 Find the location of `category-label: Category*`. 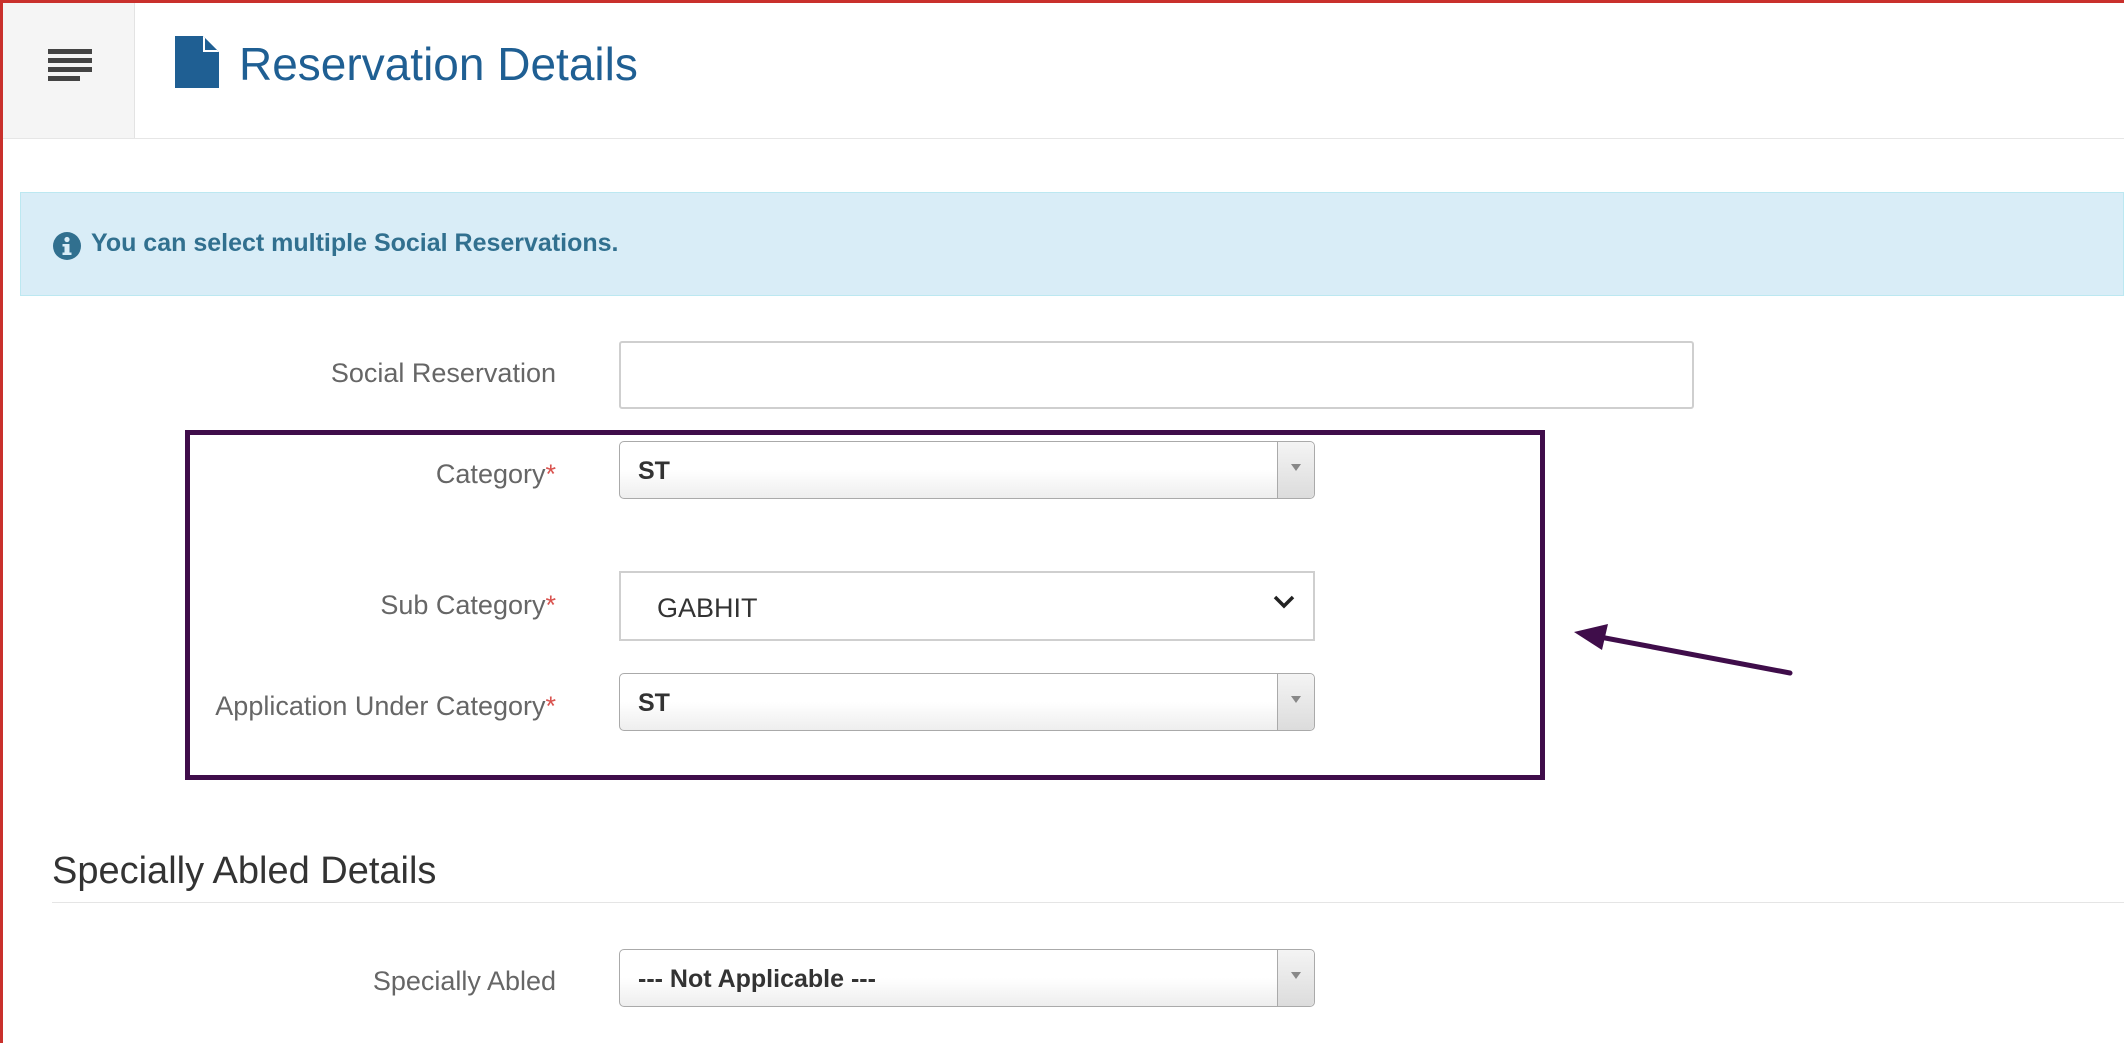

category-label: Category* is located at coordinates (378, 474).